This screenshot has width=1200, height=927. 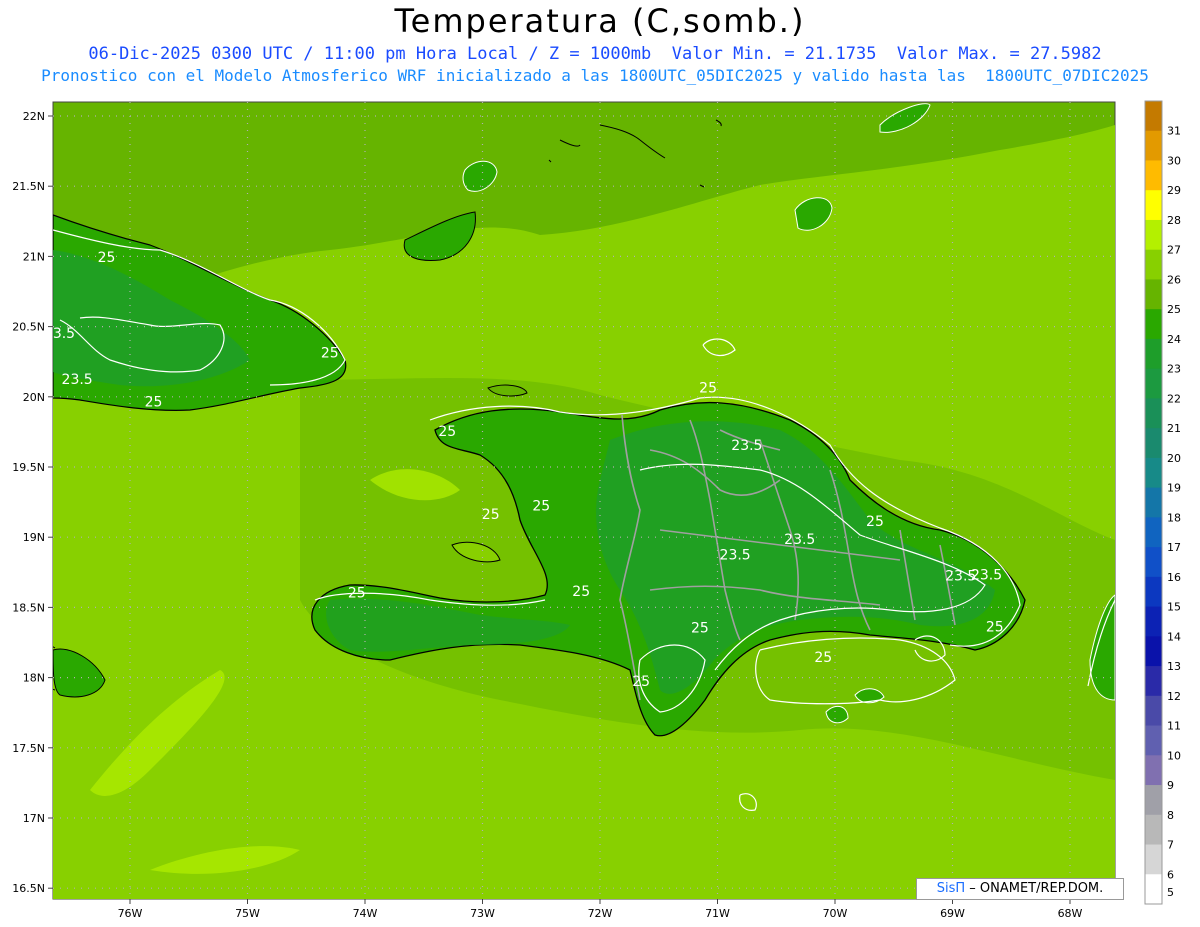 What do you see at coordinates (600, 913) in the screenshot?
I see `lon-label: 72W` at bounding box center [600, 913].